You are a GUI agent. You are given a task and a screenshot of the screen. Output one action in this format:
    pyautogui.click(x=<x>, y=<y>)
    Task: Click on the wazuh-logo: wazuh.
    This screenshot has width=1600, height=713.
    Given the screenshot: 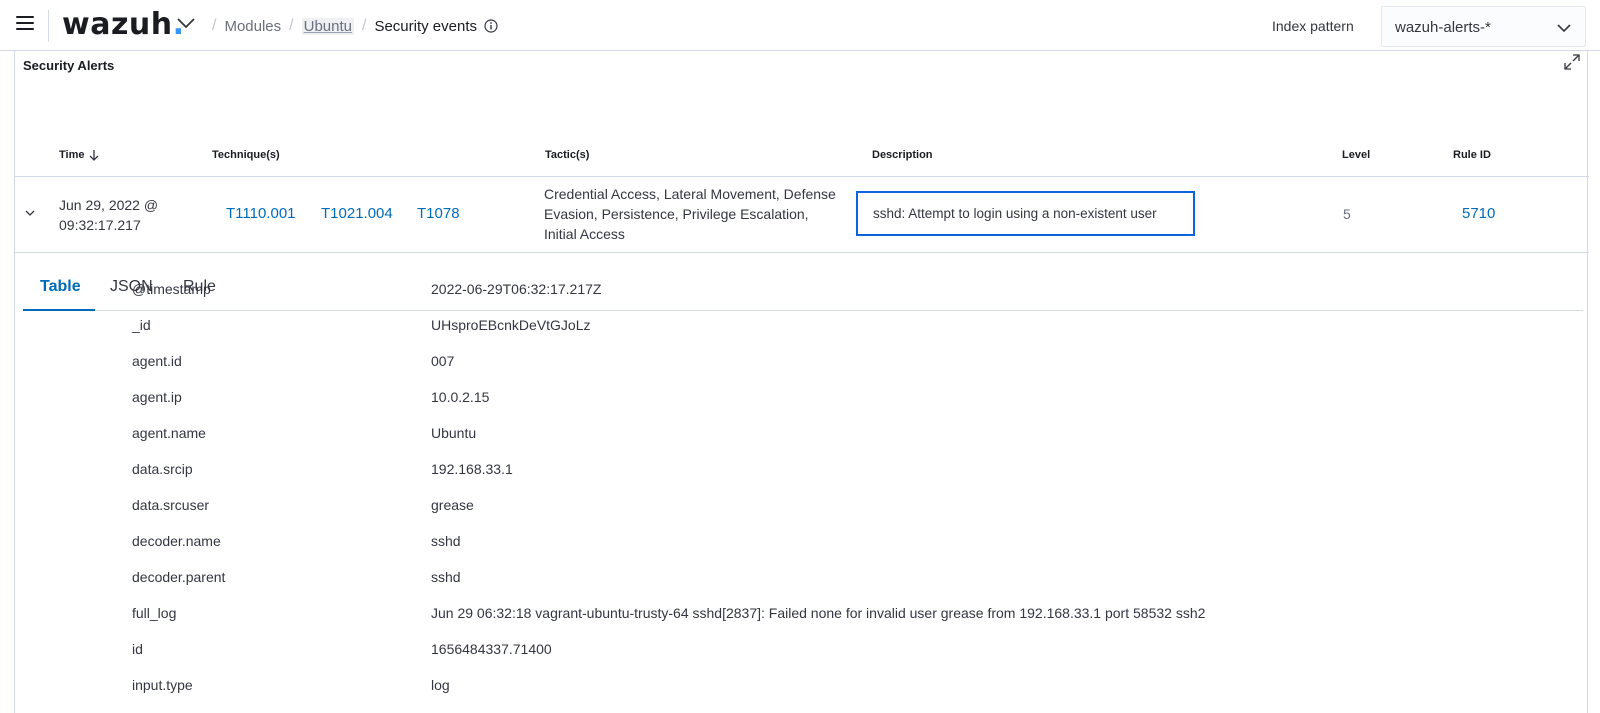 What is the action you would take?
    pyautogui.click(x=123, y=24)
    